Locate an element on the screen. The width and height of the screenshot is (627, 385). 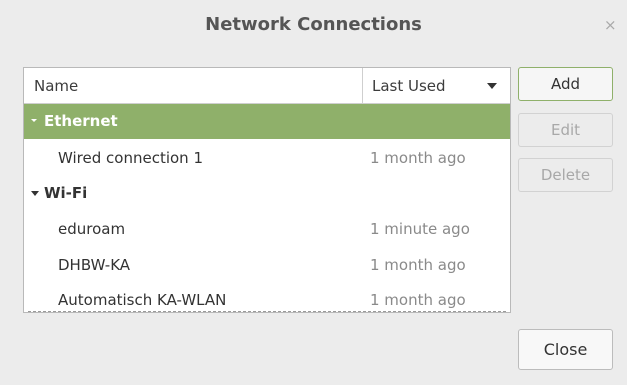
add-button: Add is located at coordinates (565, 84).